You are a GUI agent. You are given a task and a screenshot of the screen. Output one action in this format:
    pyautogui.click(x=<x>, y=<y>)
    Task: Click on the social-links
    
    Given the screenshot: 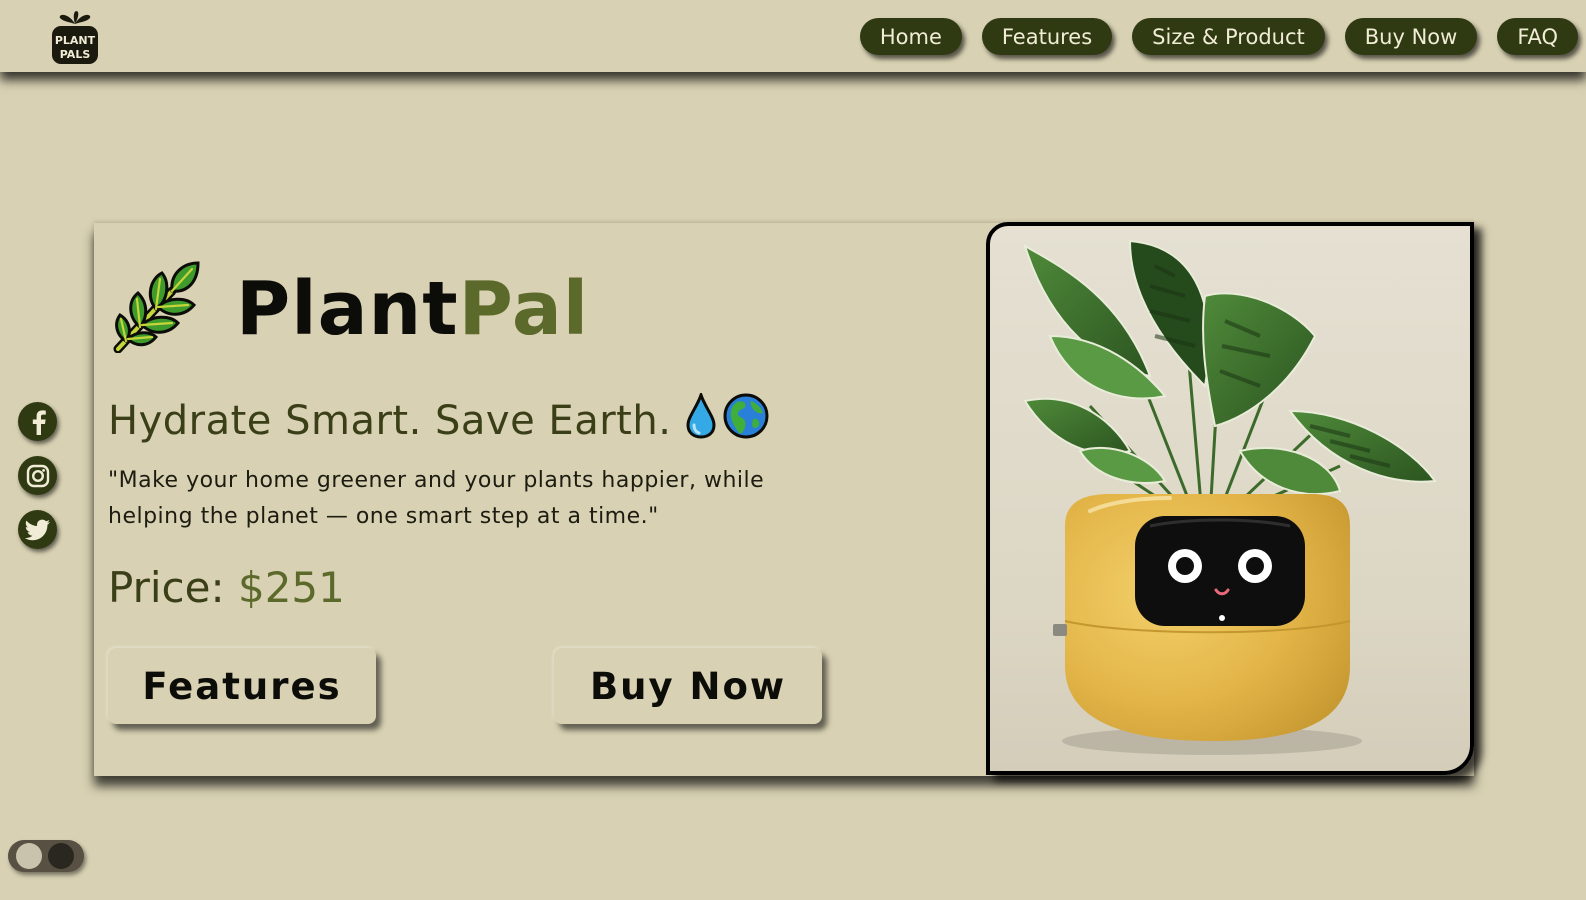 What is the action you would take?
    pyautogui.click(x=37, y=475)
    